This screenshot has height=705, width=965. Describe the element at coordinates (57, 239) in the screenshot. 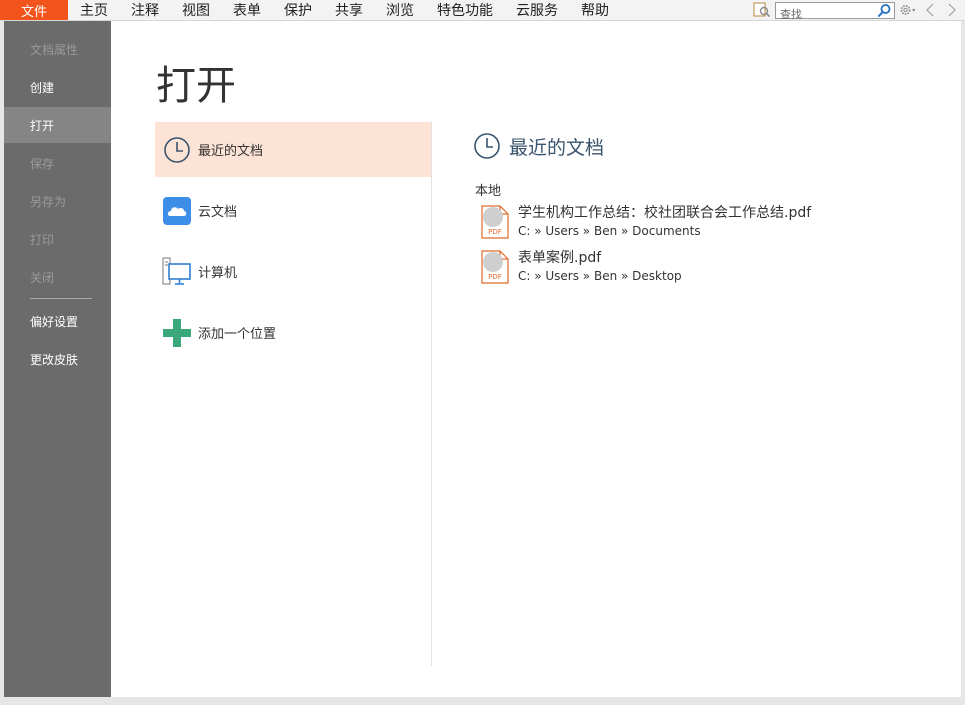

I see `sidebar-item-print: 打印` at that location.